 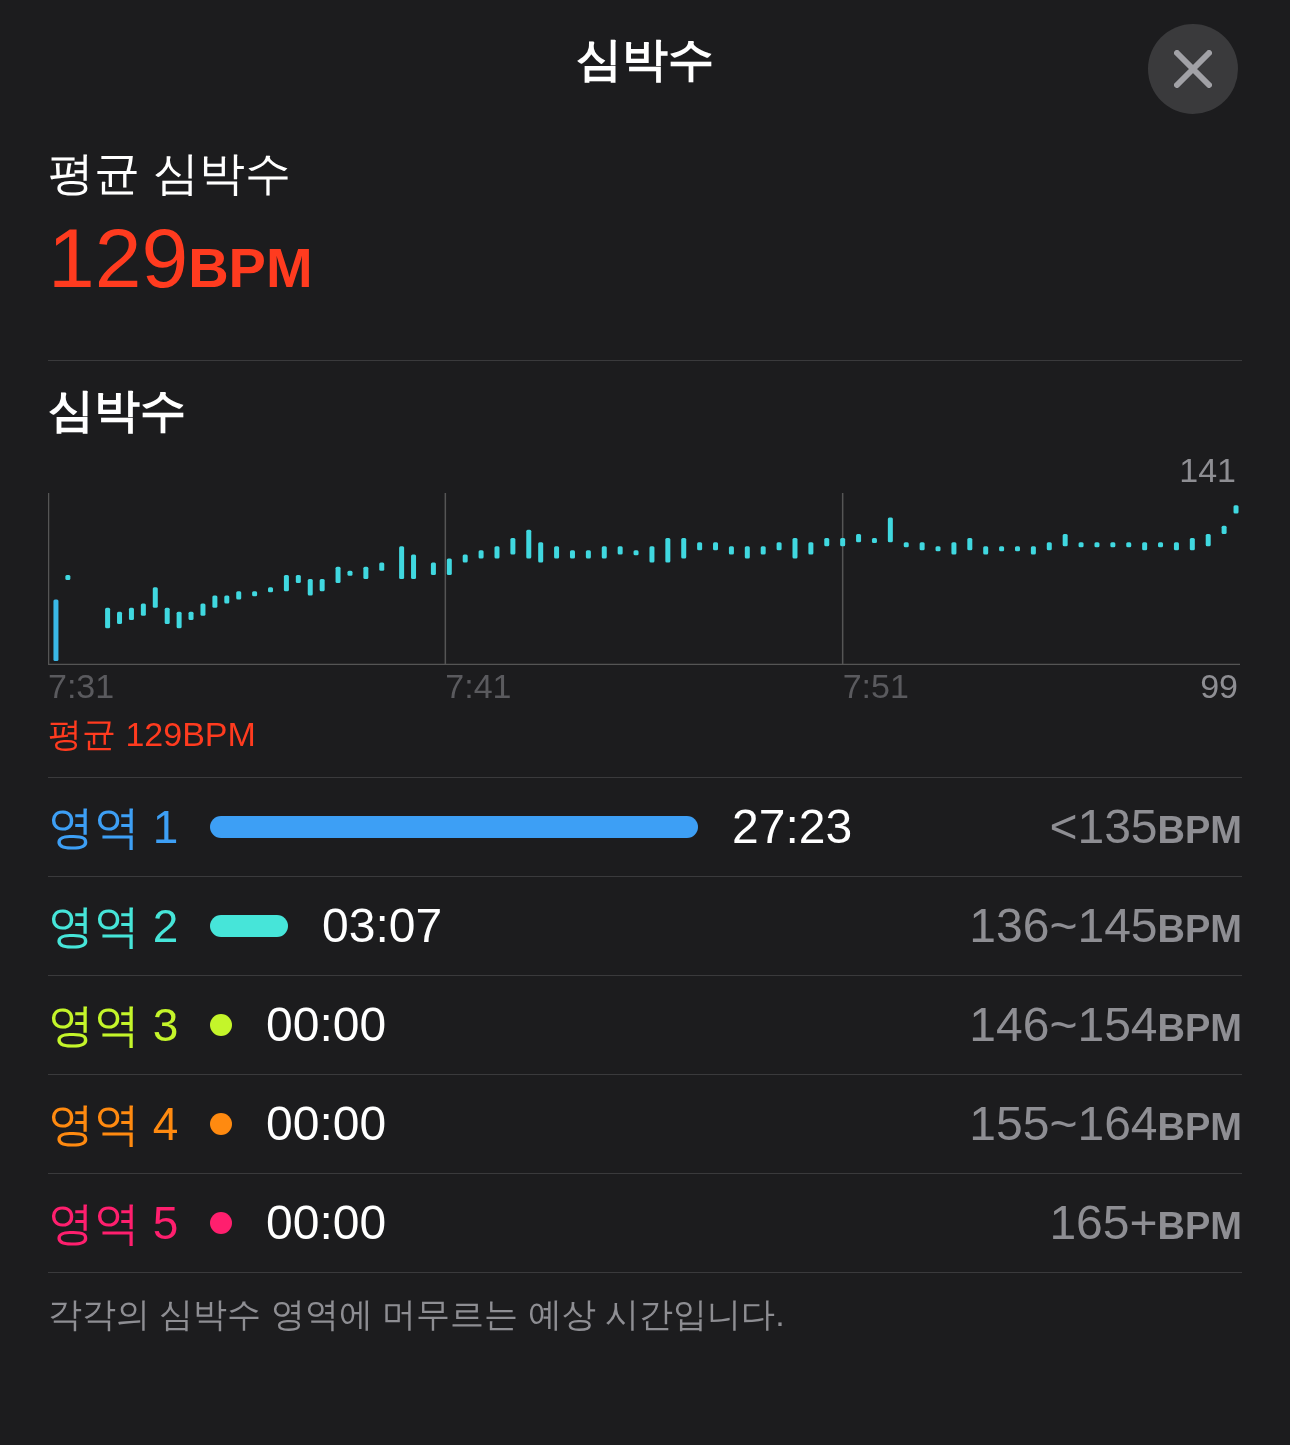 I want to click on zone-label: 영역 1, so click(x=114, y=827).